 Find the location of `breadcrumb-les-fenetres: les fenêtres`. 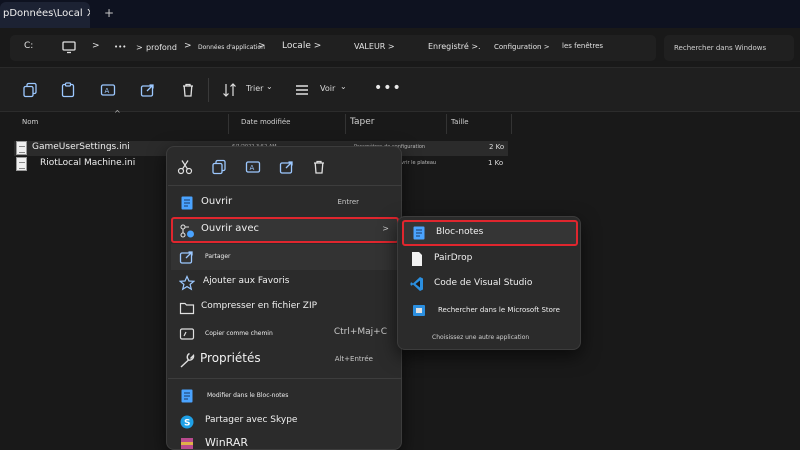

breadcrumb-les-fenetres: les fenêtres is located at coordinates (582, 46).